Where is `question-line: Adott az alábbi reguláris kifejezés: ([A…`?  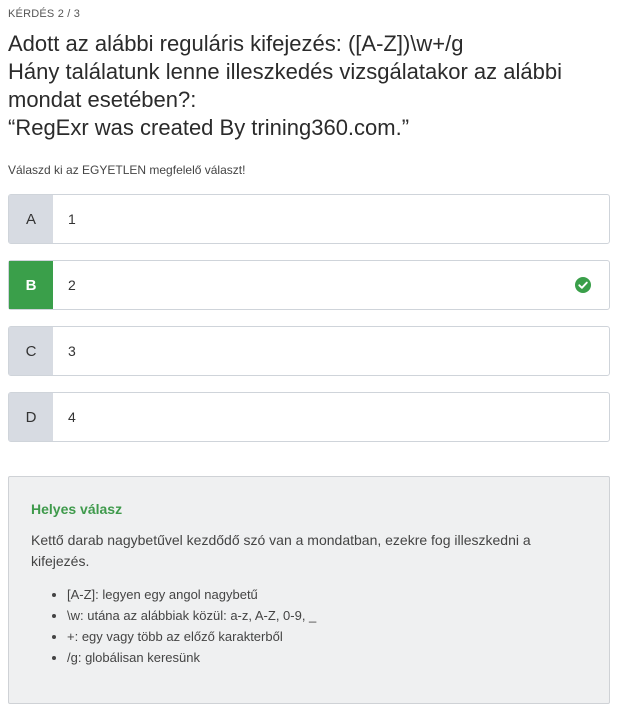 question-line: Adott az alábbi reguláris kifejezés: ([A… is located at coordinates (236, 43).